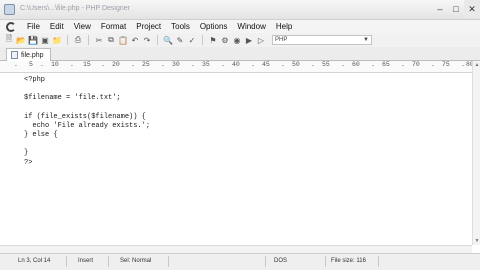 The height and width of the screenshot is (270, 480). I want to click on language-select: PHP ▼, so click(322, 40).